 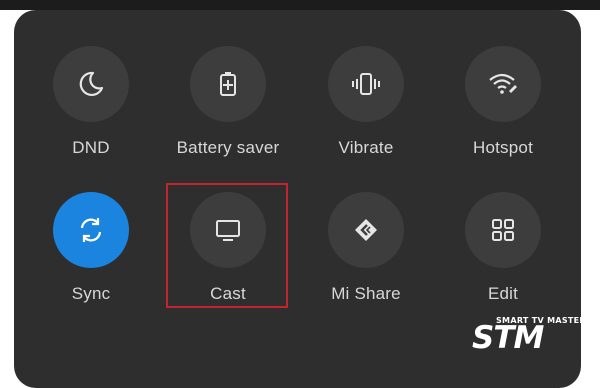 I want to click on tile-label-vibrate: Vibrate, so click(x=366, y=147).